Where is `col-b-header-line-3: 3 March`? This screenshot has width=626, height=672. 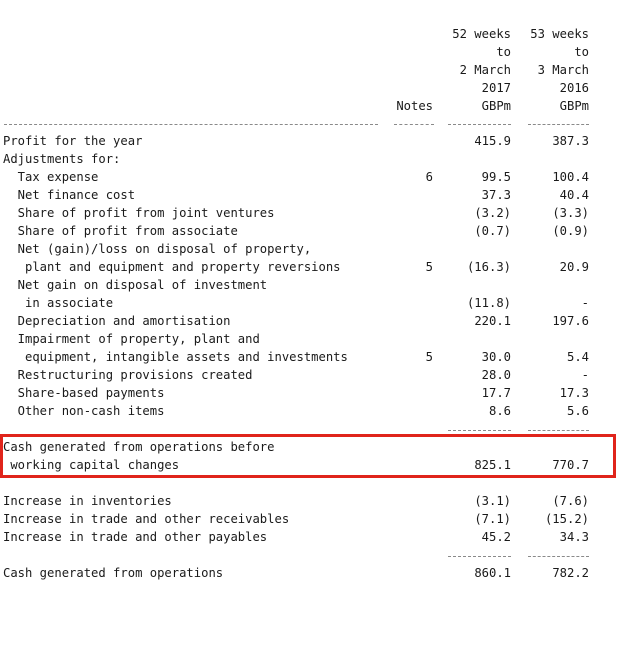
col-b-header-line-3: 3 March is located at coordinates (563, 70).